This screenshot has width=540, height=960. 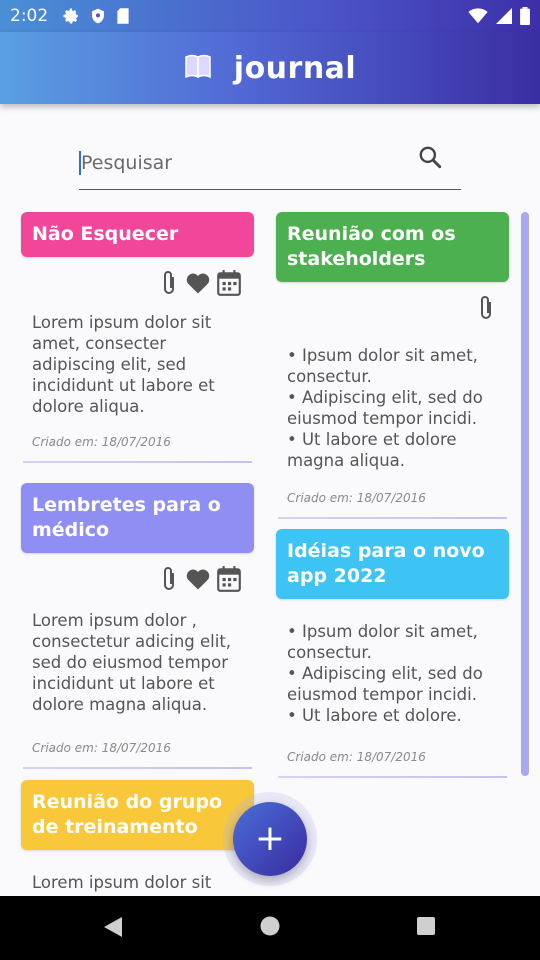 I want to click on scrollbar, so click(x=525, y=494).